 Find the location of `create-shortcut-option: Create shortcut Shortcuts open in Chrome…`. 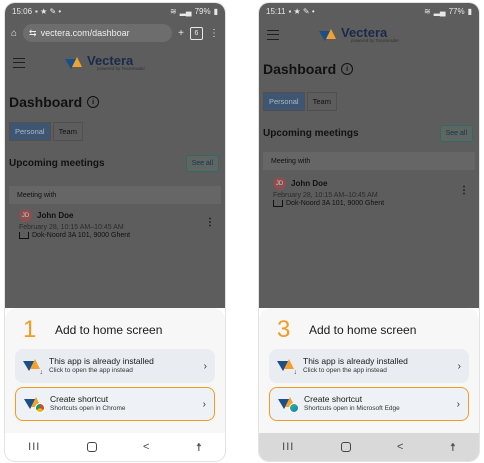

create-shortcut-option: Create shortcut Shortcuts open in Chrome… is located at coordinates (115, 404).